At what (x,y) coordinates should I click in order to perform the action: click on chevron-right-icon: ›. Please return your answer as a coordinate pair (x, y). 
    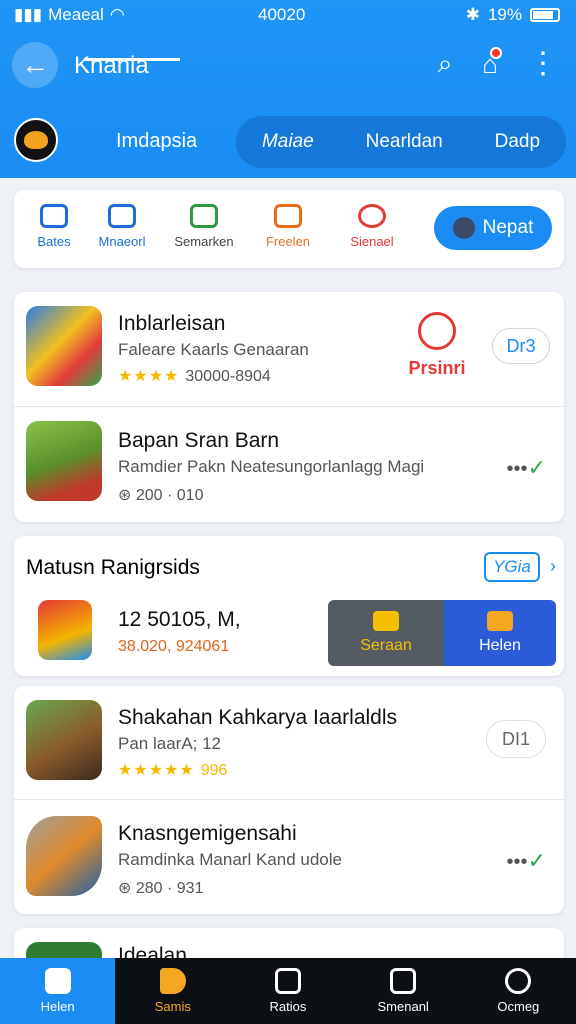
    Looking at the image, I should click on (553, 566).